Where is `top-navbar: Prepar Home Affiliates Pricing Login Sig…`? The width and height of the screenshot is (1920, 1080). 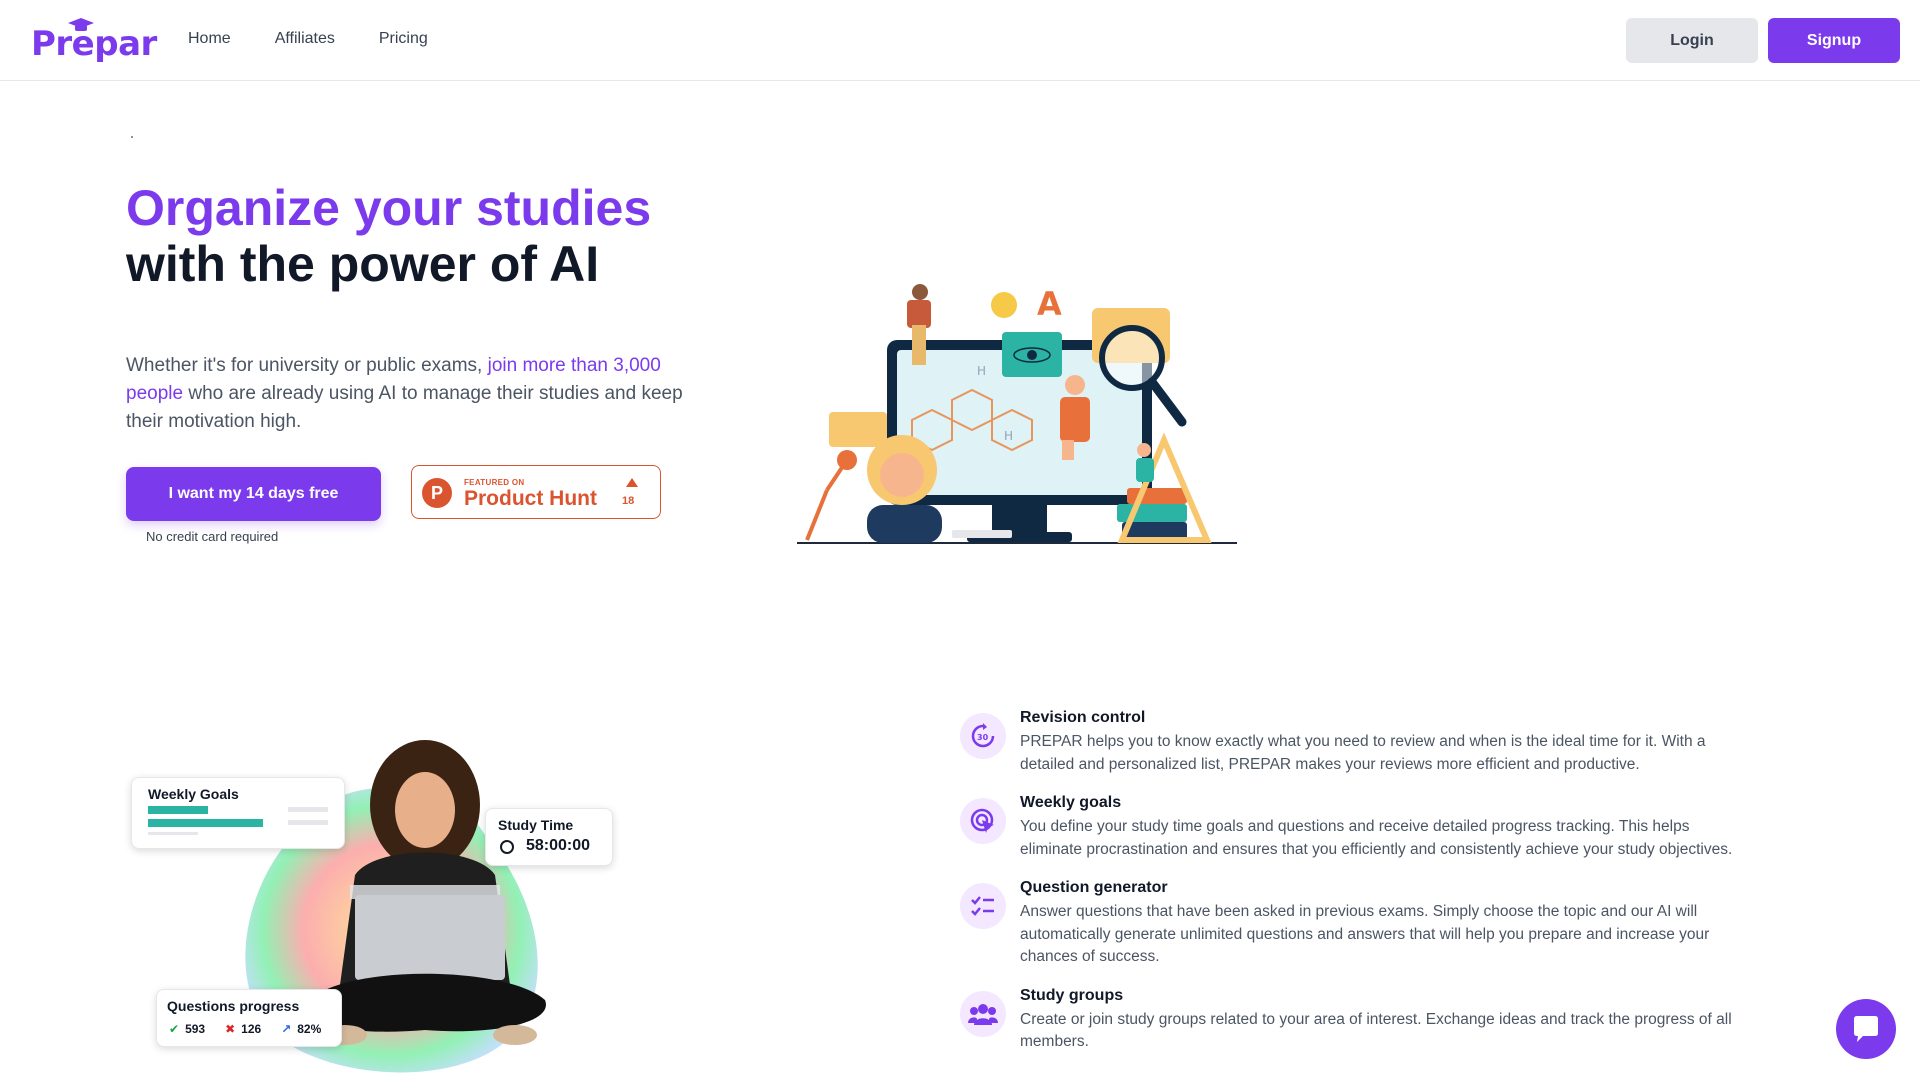 top-navbar: Prepar Home Affiliates Pricing Login Sig… is located at coordinates (960, 40).